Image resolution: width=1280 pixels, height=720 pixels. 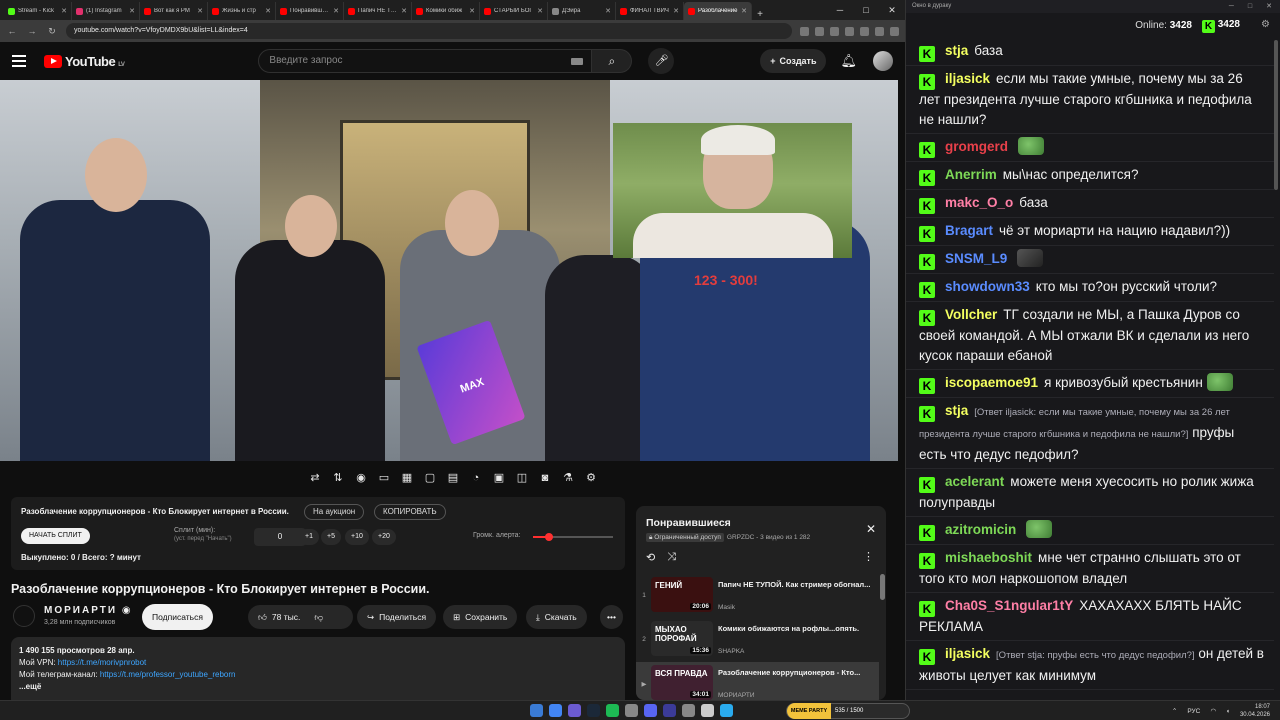 I want to click on search-button: ⌕, so click(x=612, y=61).